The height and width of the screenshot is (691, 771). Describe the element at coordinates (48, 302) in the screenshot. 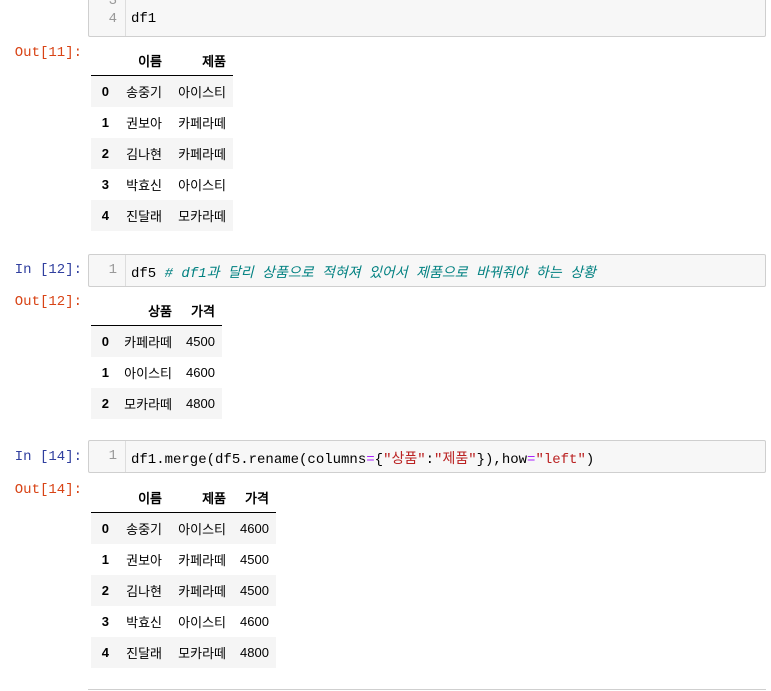

I see `out-prompt: Out[12]:` at that location.